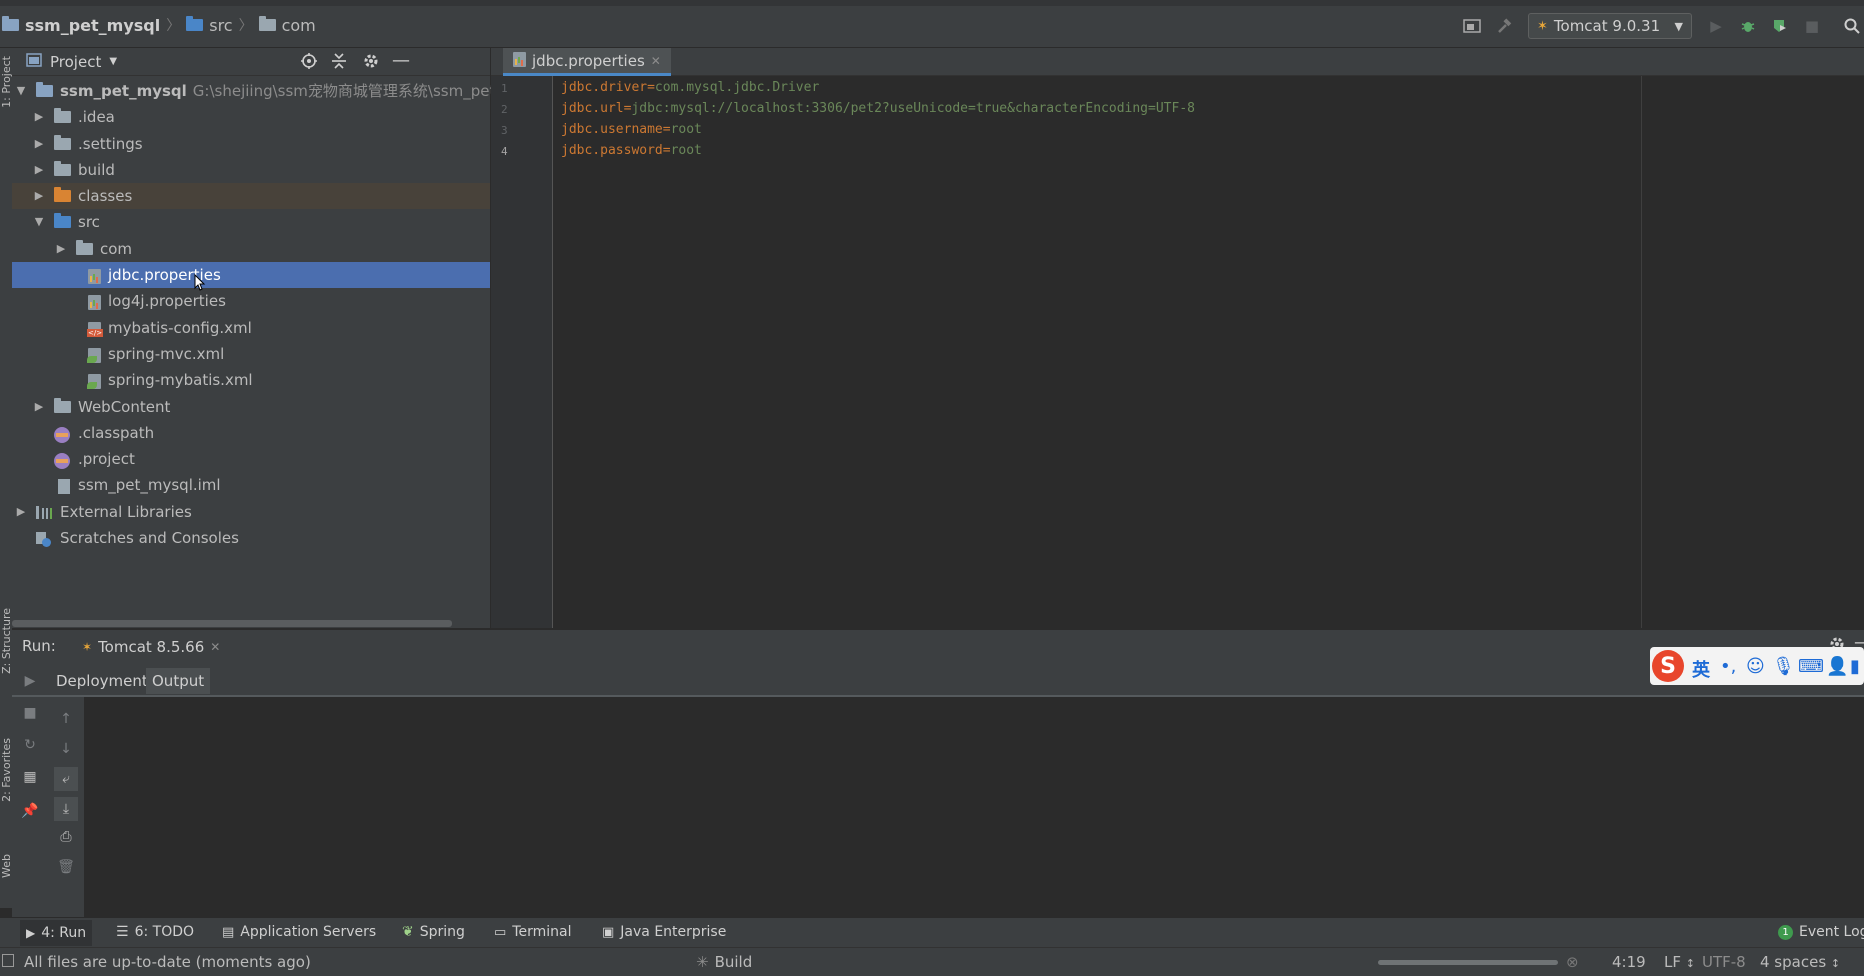 The image size is (1864, 976). I want to click on project-view-select: Project ▼, so click(71, 62).